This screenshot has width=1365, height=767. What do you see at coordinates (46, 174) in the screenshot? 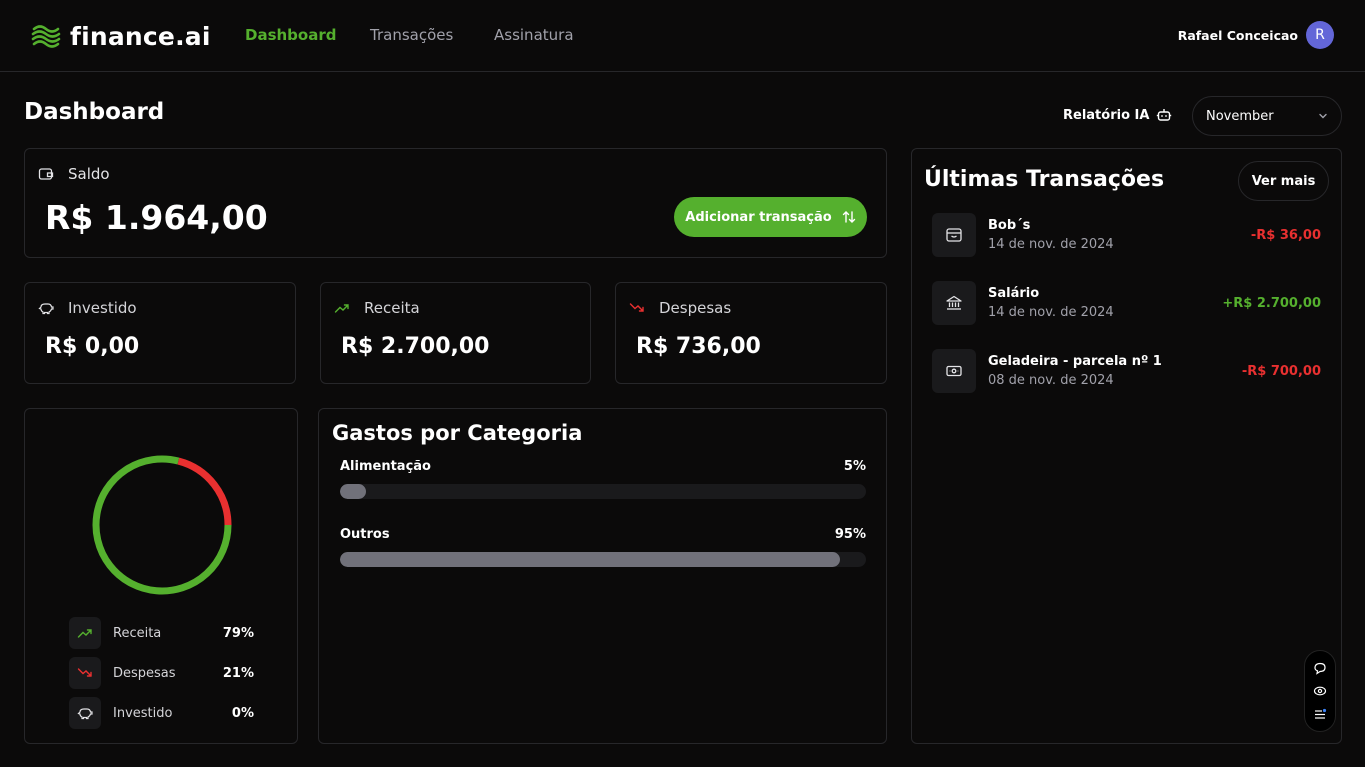
I see `wallet-icon` at bounding box center [46, 174].